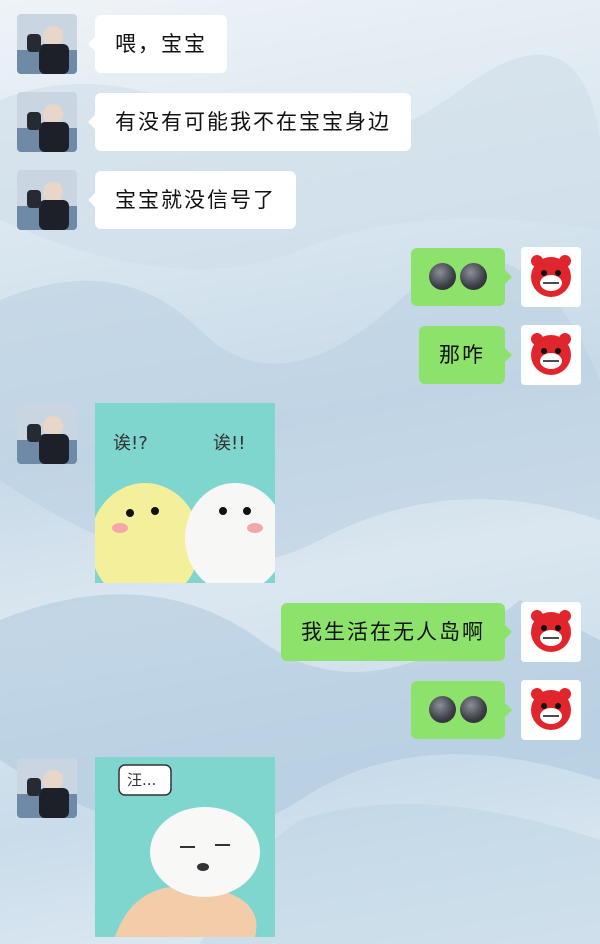  I want to click on message-bubble-sent: 我生活在无人岛啊, so click(396, 632).